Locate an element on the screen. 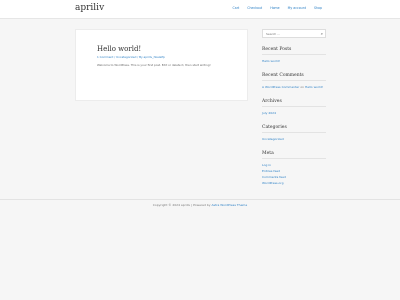  primary-nav: Cart Checkout Home My account Shop is located at coordinates (273, 8).